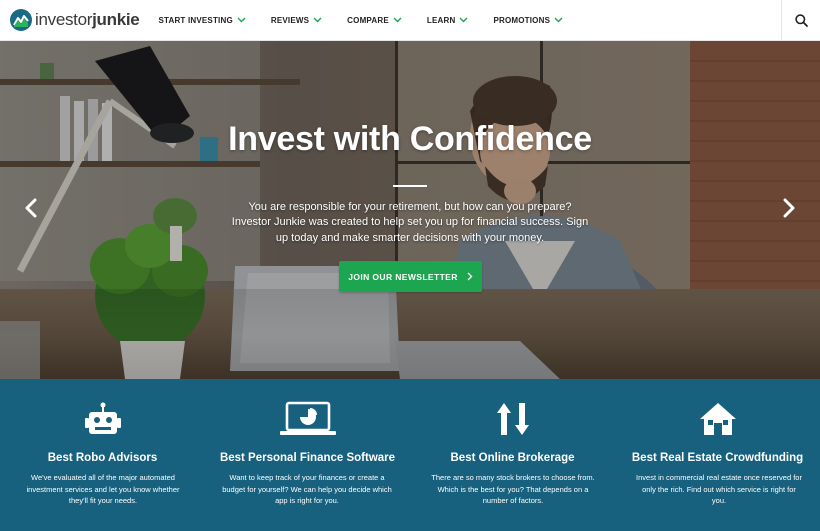  What do you see at coordinates (470, 276) in the screenshot?
I see `chevron-right-icon` at bounding box center [470, 276].